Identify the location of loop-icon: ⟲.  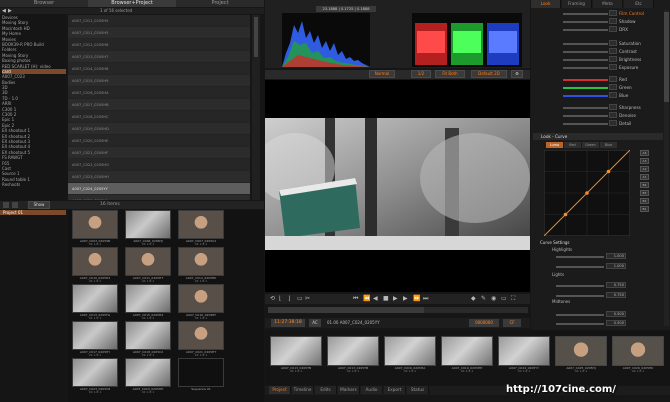
(272, 298).